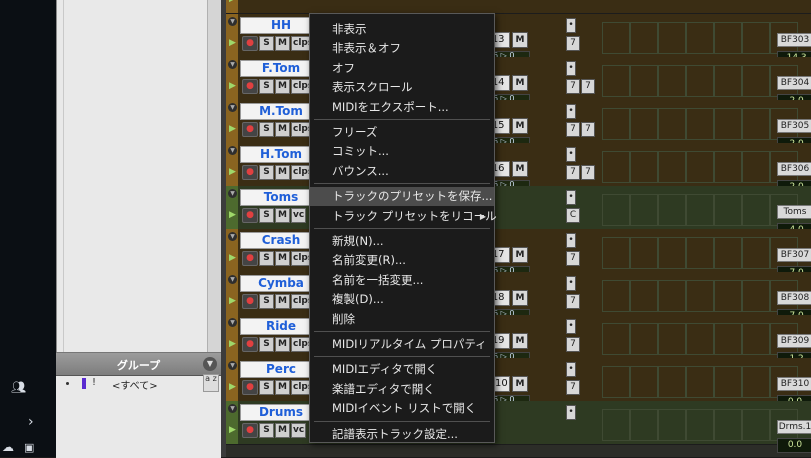  Describe the element at coordinates (794, 40) in the screenshot. I see `output-name: BF303` at that location.